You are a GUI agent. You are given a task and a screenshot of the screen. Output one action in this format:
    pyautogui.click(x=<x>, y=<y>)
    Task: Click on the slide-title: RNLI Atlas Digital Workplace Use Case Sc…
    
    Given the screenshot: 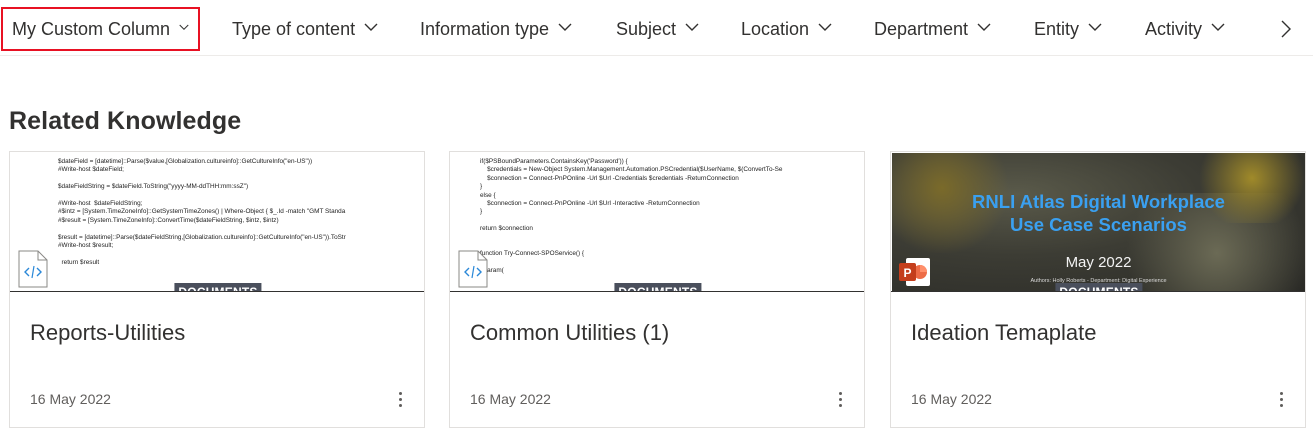 What is the action you would take?
    pyautogui.click(x=1098, y=213)
    